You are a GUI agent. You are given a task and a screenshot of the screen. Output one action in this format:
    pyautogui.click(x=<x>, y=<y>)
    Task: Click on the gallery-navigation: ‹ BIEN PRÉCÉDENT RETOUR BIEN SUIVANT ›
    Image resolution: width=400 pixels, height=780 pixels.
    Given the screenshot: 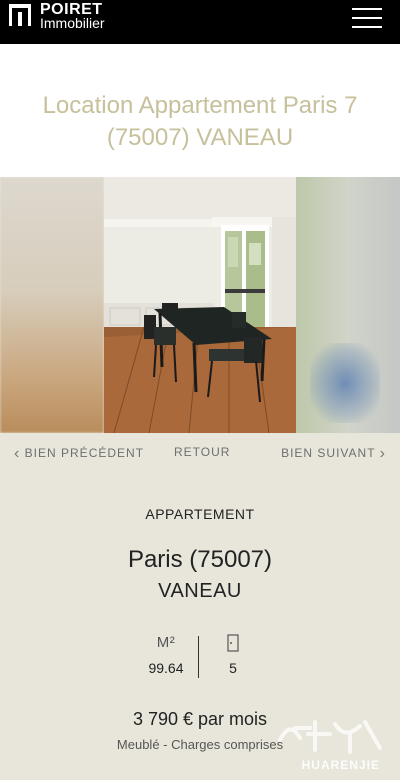 What is the action you would take?
    pyautogui.click(x=200, y=452)
    